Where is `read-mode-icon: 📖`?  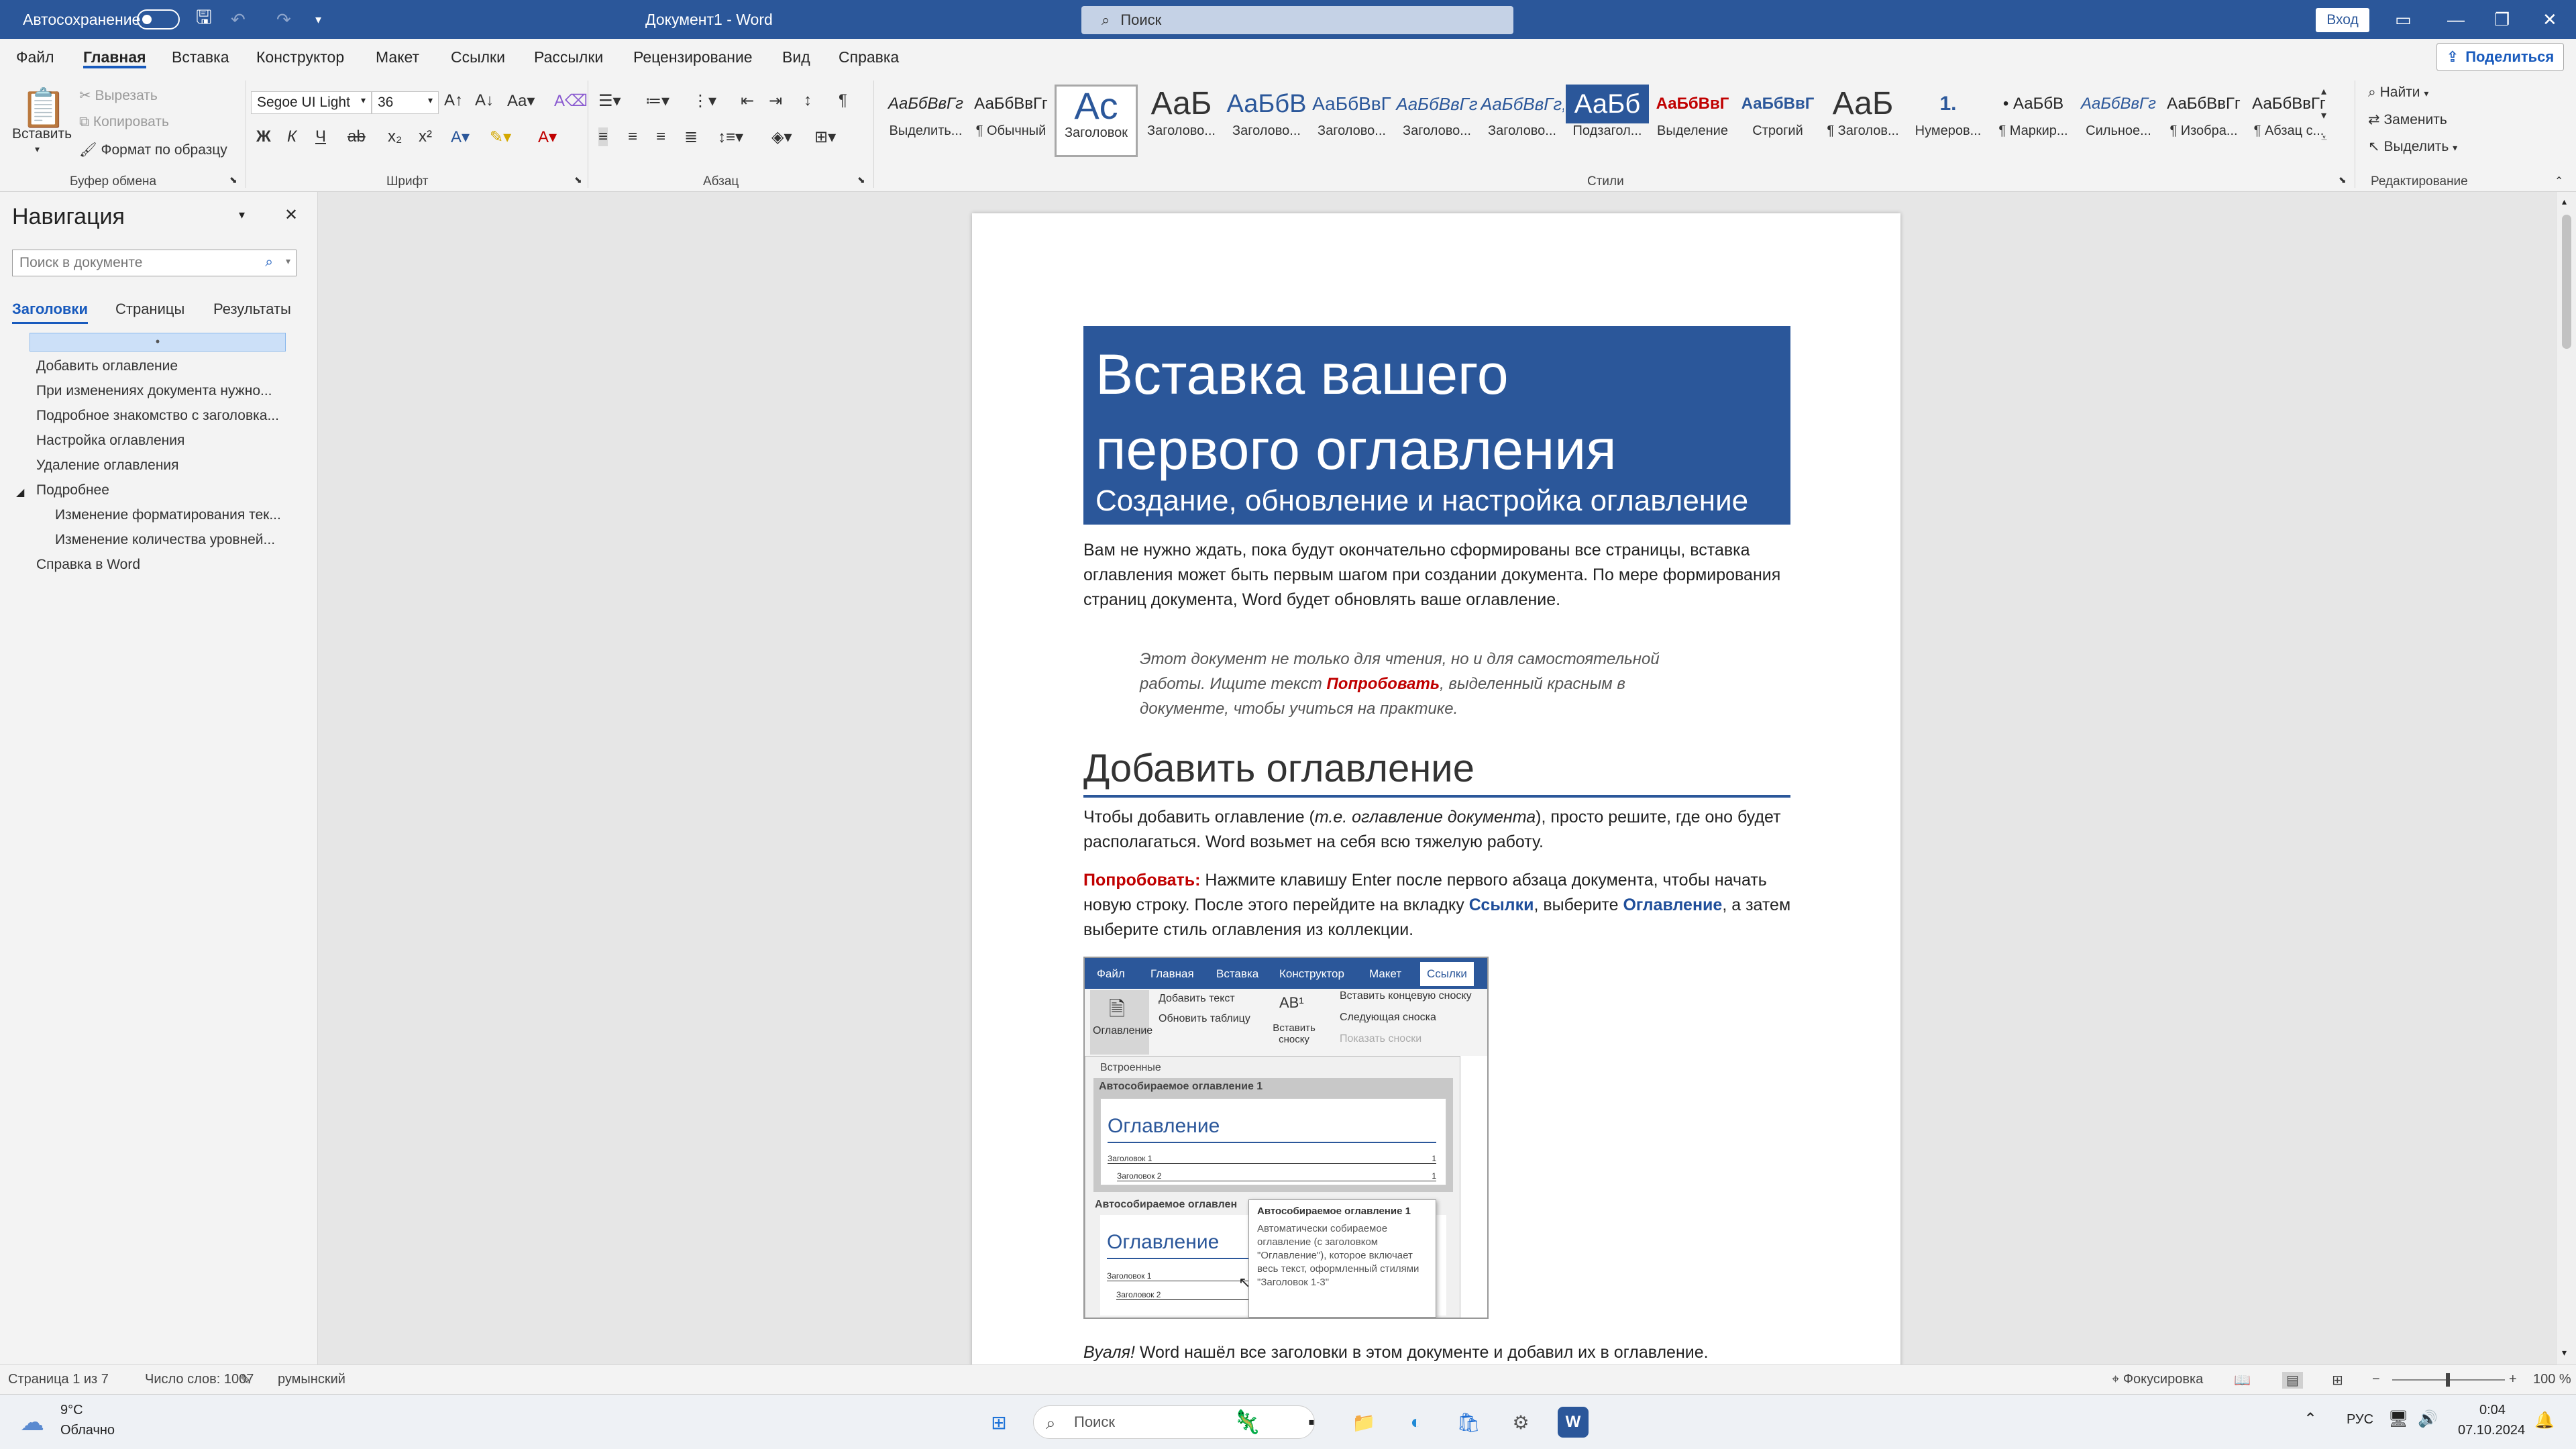
read-mode-icon: 📖 is located at coordinates (2242, 1380).